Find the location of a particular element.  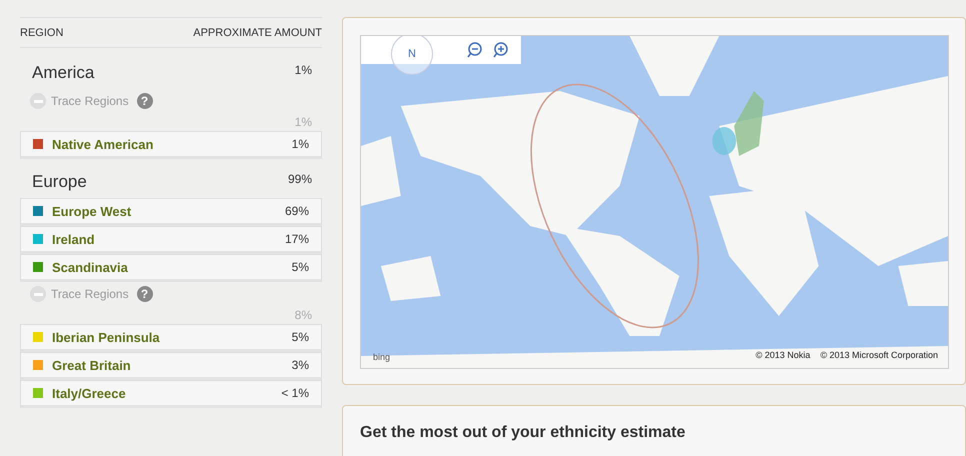

group-name: America is located at coordinates (63, 73).